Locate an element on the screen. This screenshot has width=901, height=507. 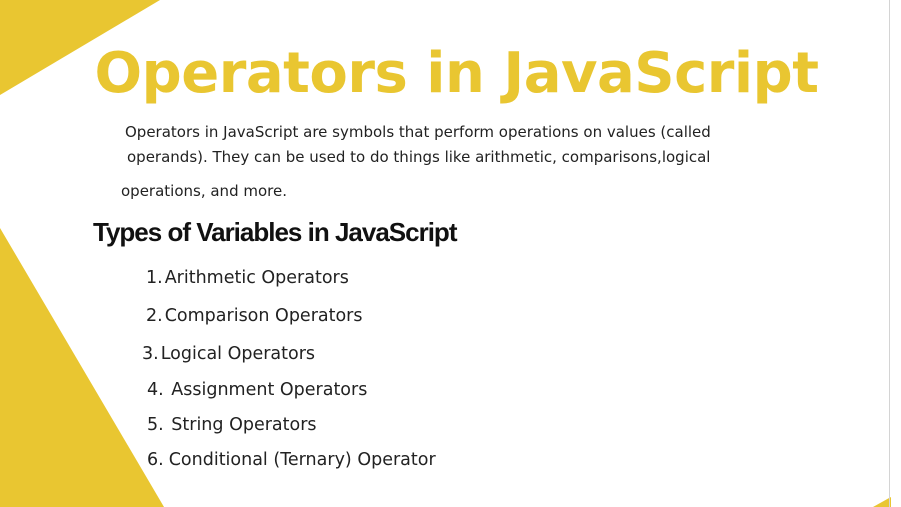
list-item-label: Comparison Operators is located at coordinates (263, 316).